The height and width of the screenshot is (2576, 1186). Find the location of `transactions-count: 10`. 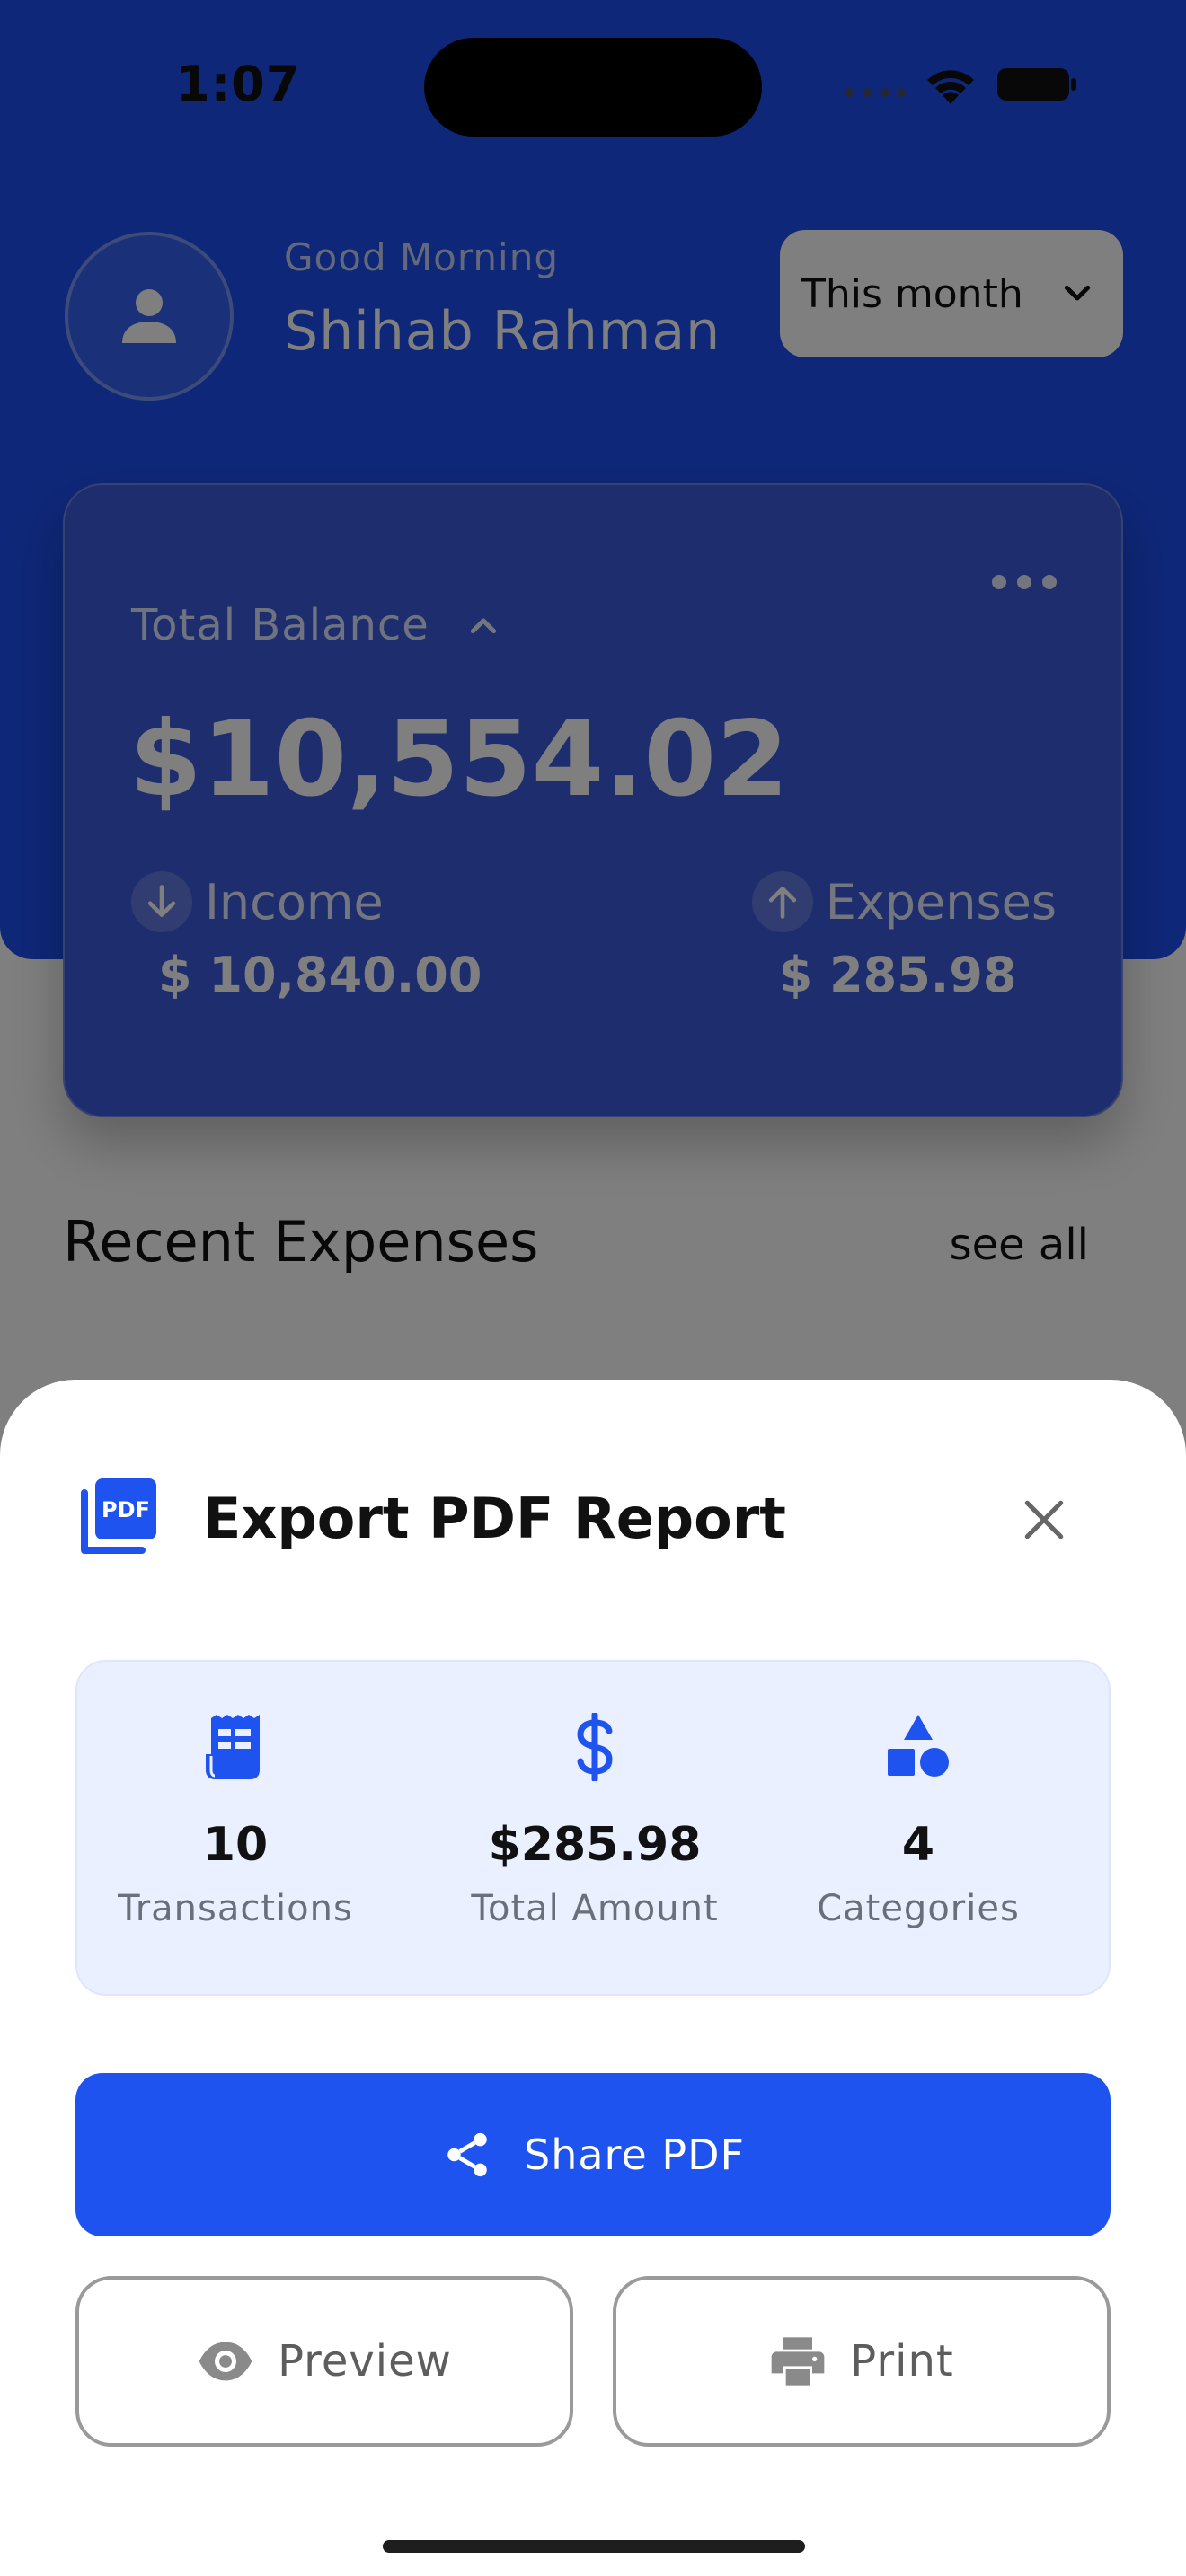

transactions-count: 10 is located at coordinates (235, 1845).